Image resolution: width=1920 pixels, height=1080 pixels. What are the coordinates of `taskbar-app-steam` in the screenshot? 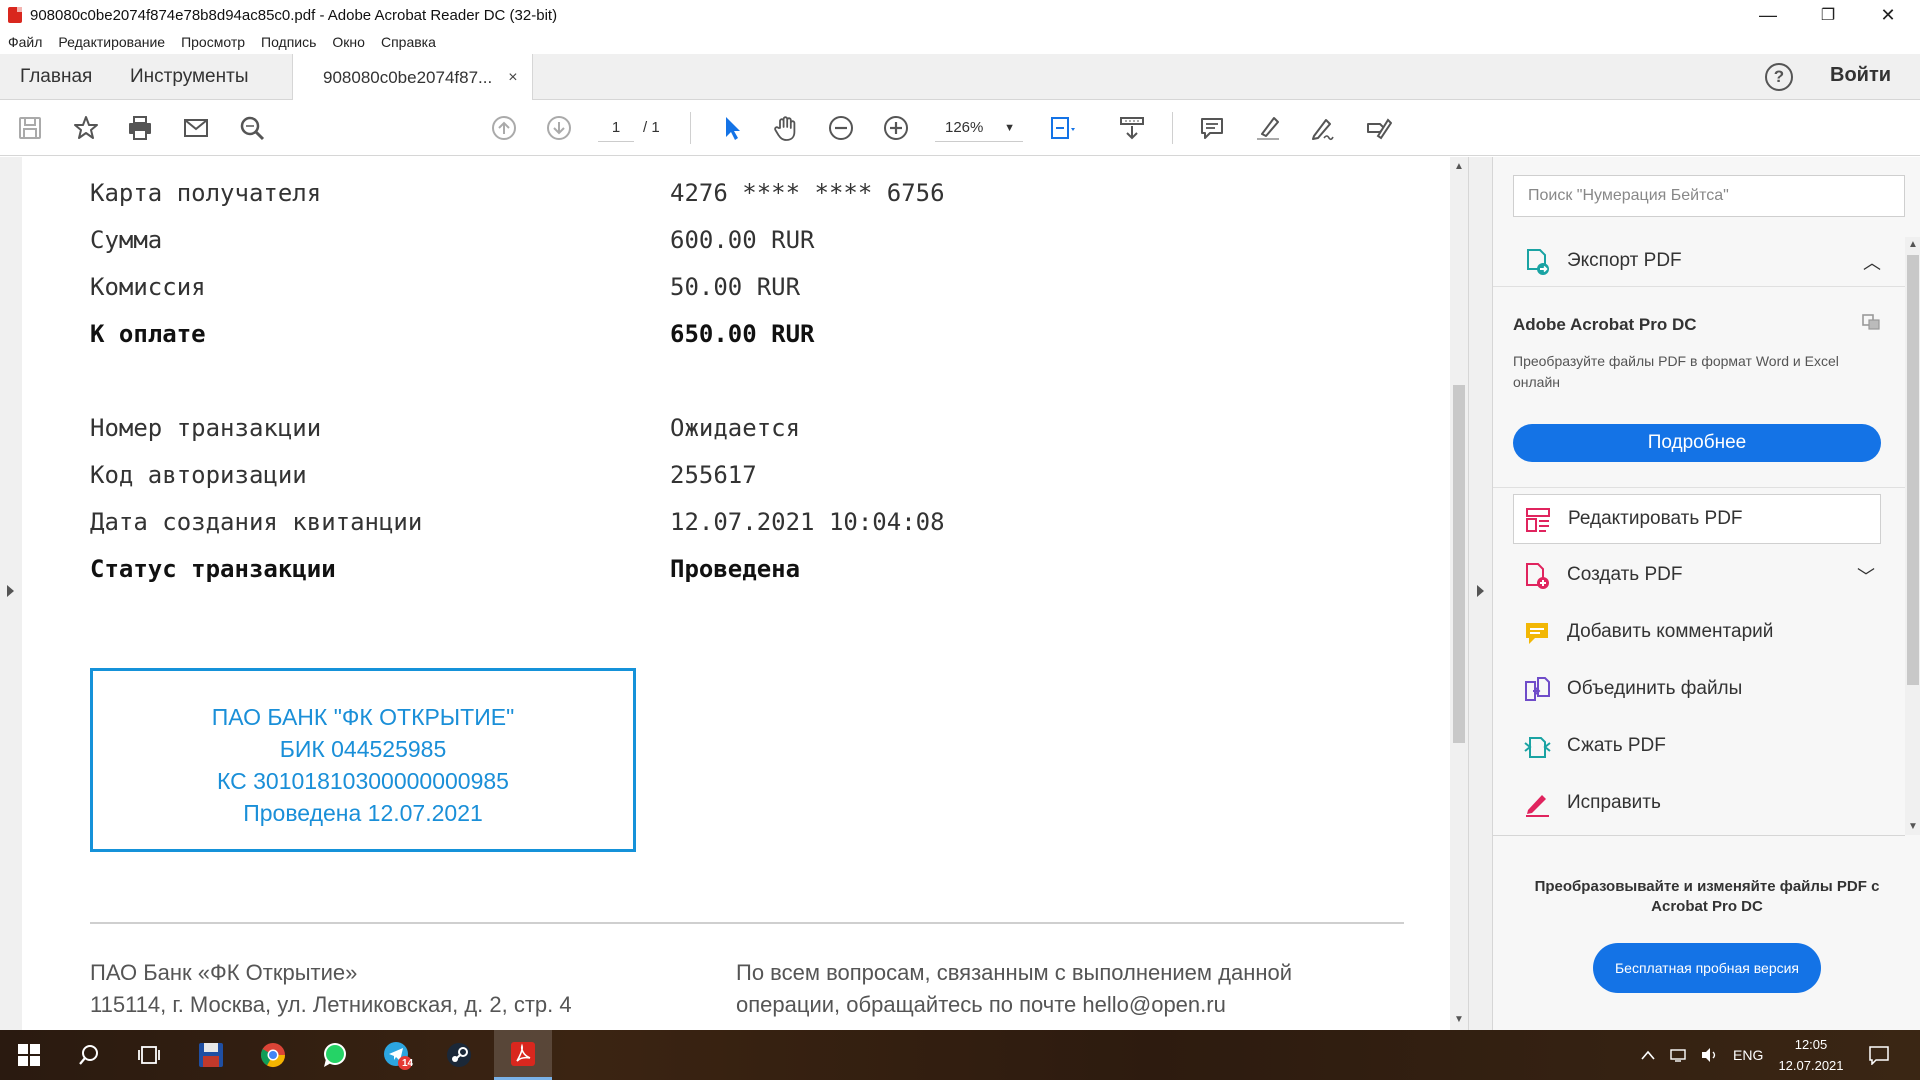 It's located at (459, 1055).